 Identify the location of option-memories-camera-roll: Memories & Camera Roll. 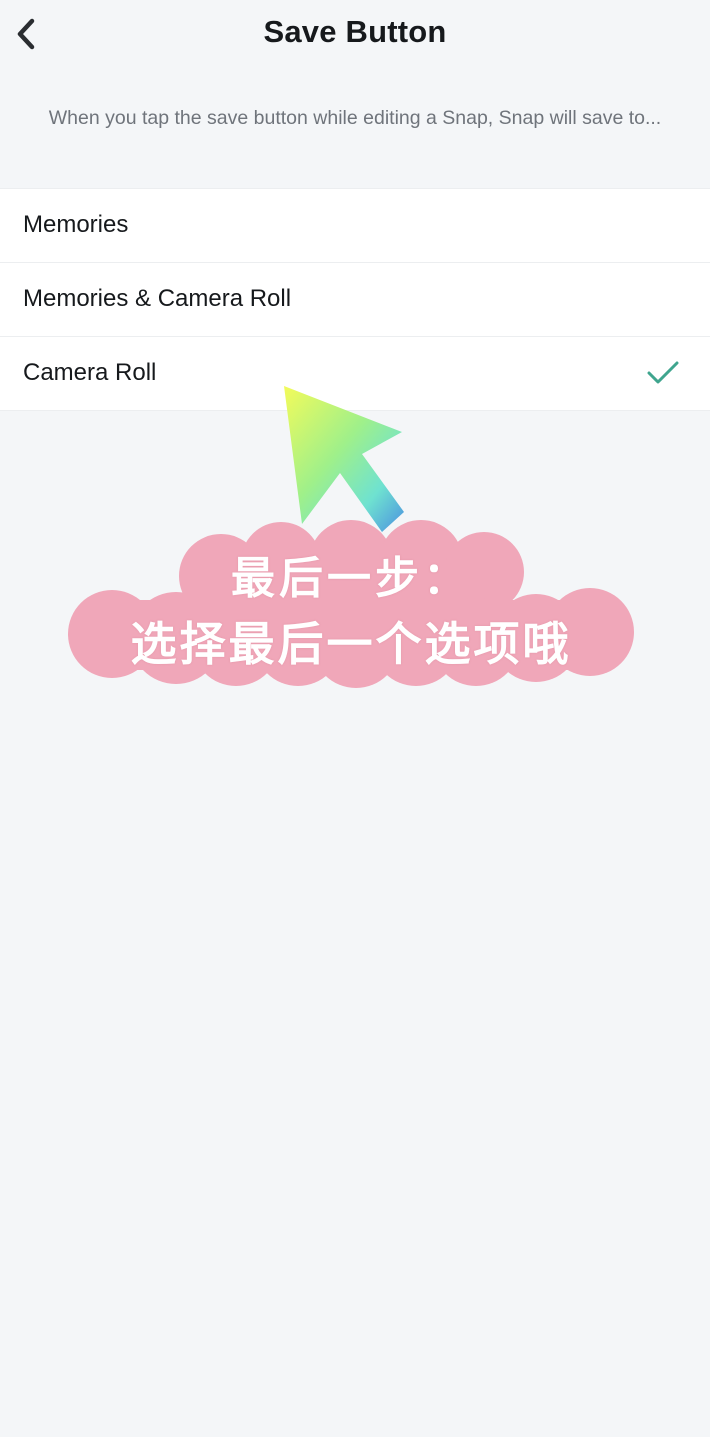
(355, 300).